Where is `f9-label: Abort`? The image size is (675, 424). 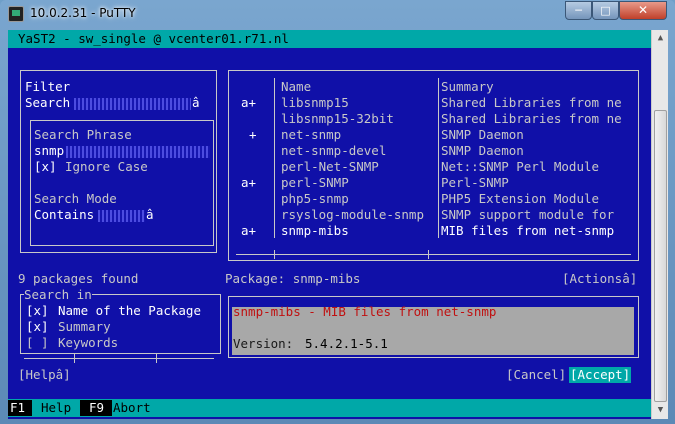
f9-label: Abort is located at coordinates (132, 408).